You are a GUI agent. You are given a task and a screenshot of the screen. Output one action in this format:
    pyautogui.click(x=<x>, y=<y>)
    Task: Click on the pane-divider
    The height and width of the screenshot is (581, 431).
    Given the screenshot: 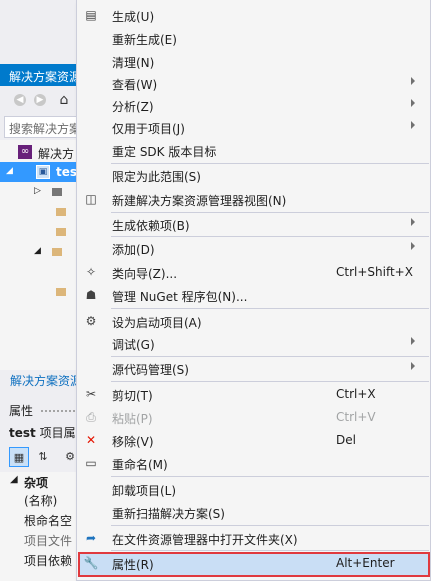 What is the action you would take?
    pyautogui.click(x=40, y=396)
    